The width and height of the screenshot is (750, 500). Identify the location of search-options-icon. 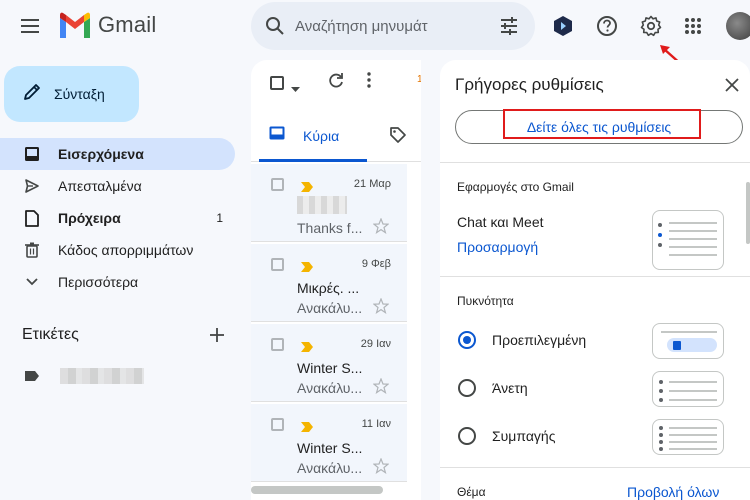
(509, 28).